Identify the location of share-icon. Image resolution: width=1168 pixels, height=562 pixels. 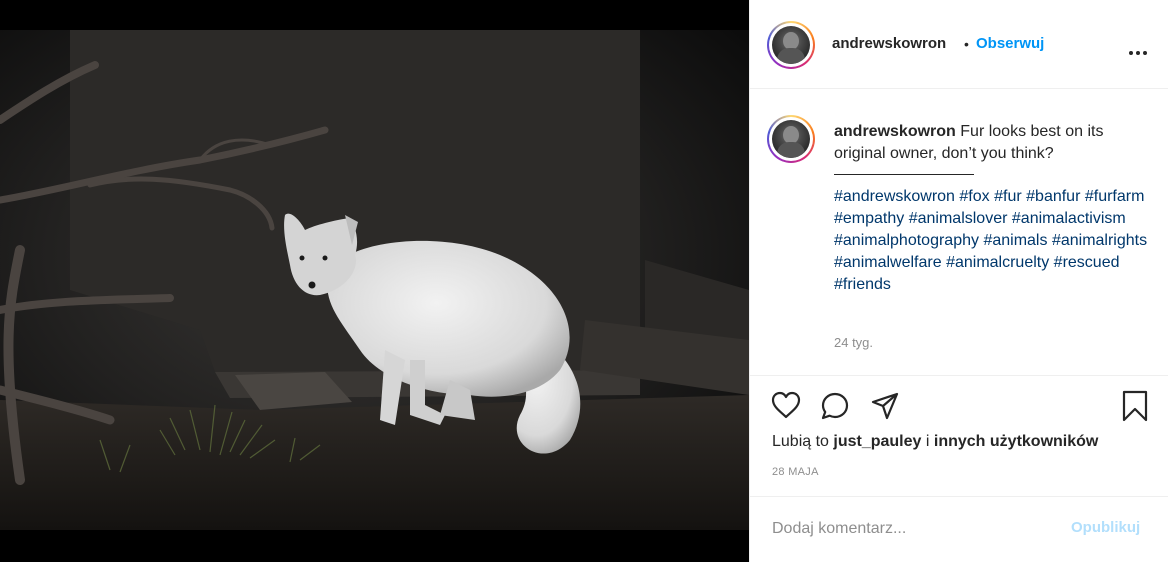
(885, 408).